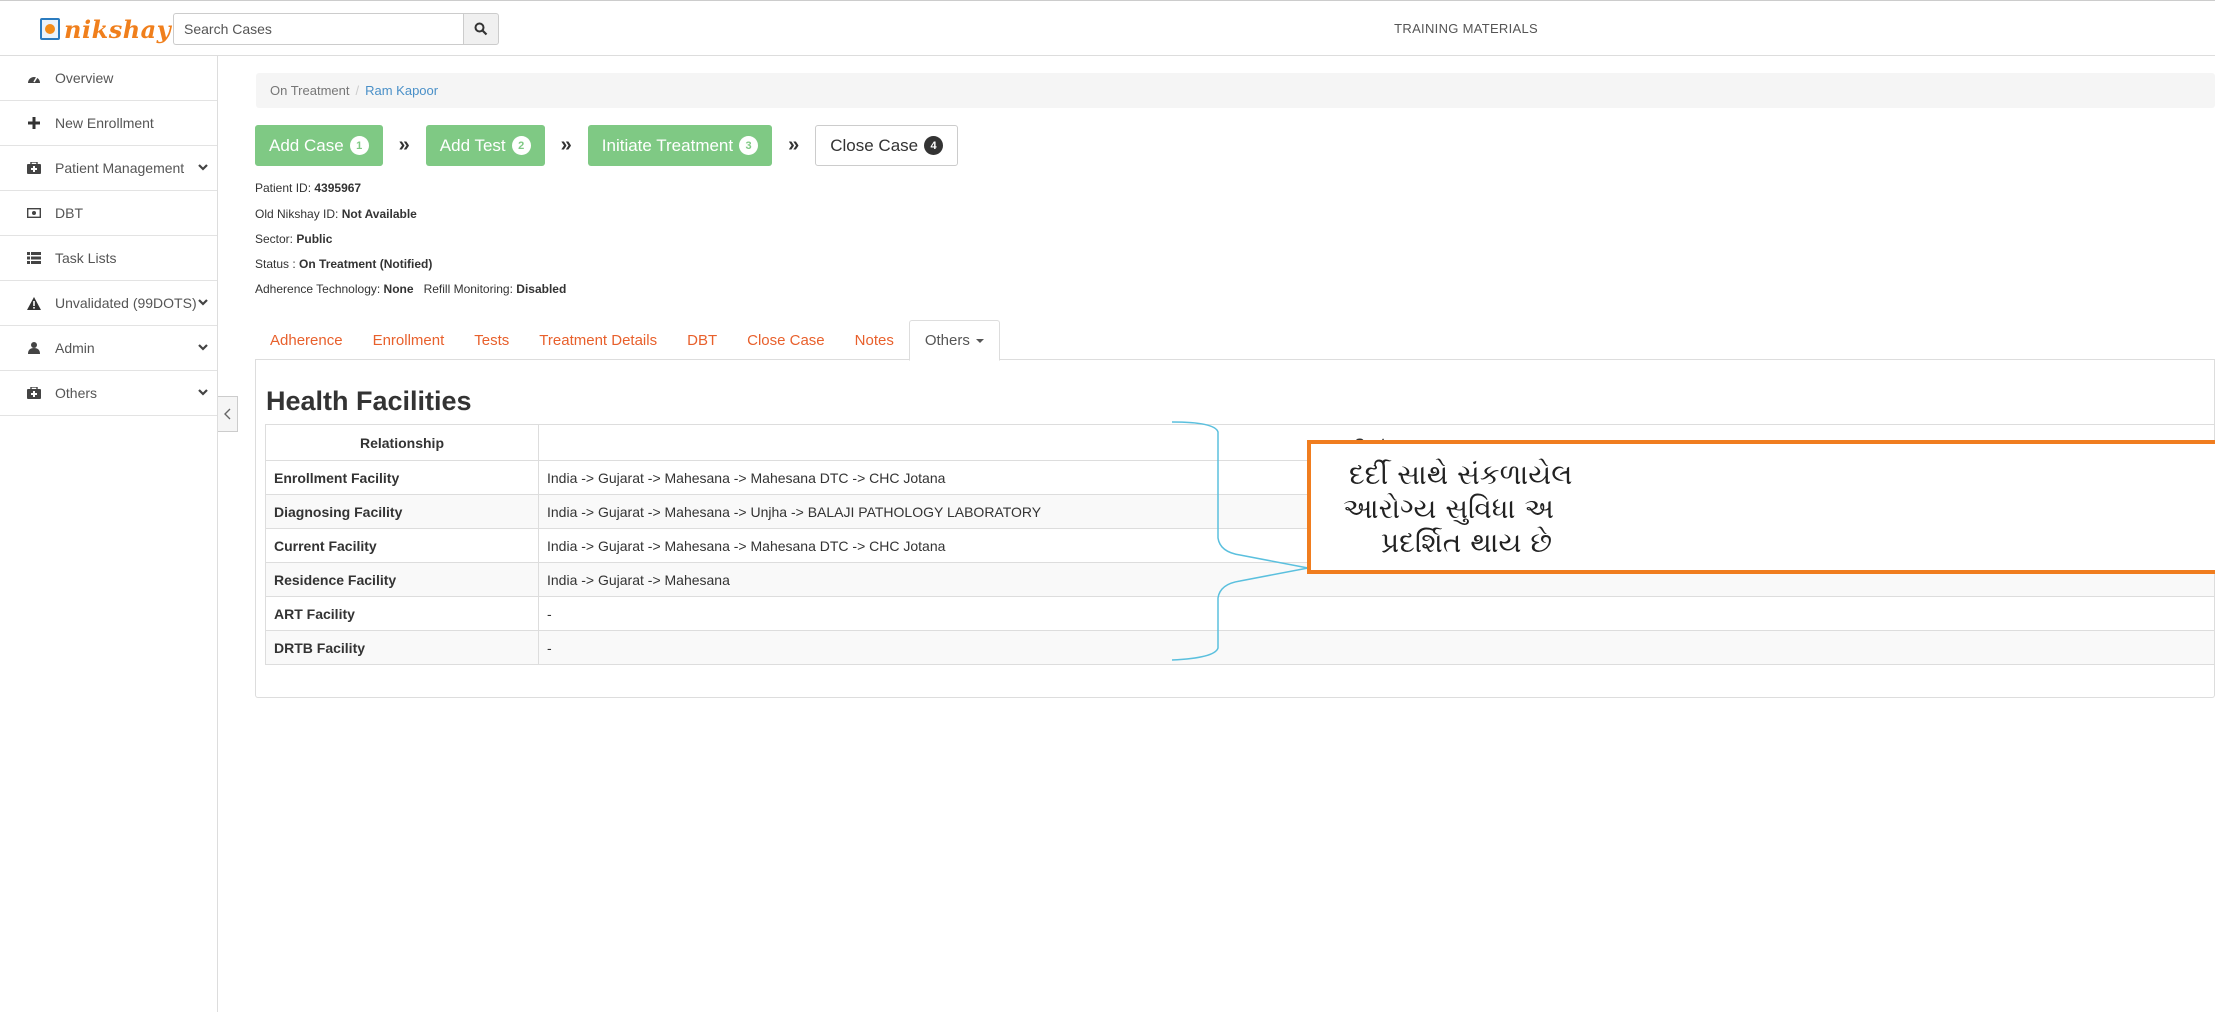 This screenshot has width=2215, height=1012. Describe the element at coordinates (283, 188) in the screenshot. I see `patient-id-label: Patient ID:` at that location.